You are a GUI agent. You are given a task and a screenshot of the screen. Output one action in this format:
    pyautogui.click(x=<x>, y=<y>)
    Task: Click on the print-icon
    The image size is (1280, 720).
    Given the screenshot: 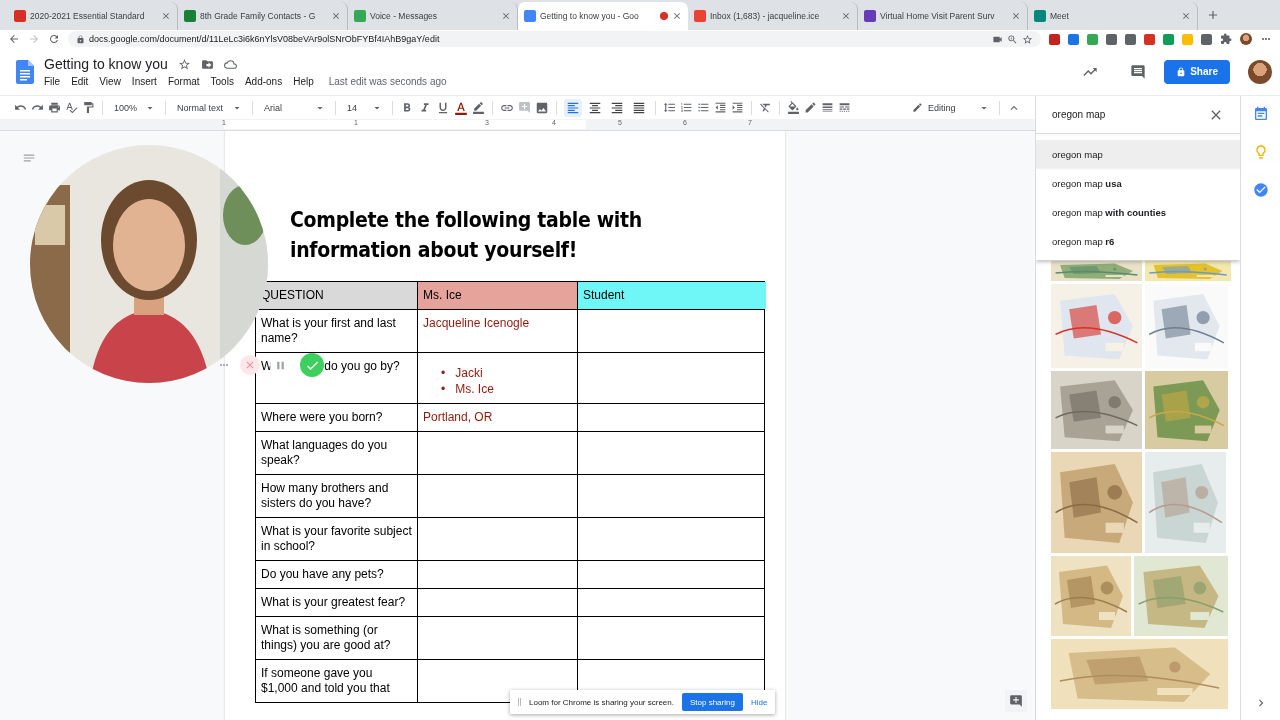 What is the action you would take?
    pyautogui.click(x=54, y=107)
    